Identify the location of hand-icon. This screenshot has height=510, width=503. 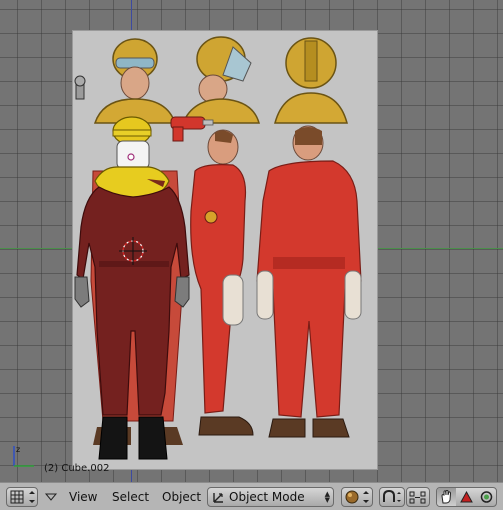
(446, 497).